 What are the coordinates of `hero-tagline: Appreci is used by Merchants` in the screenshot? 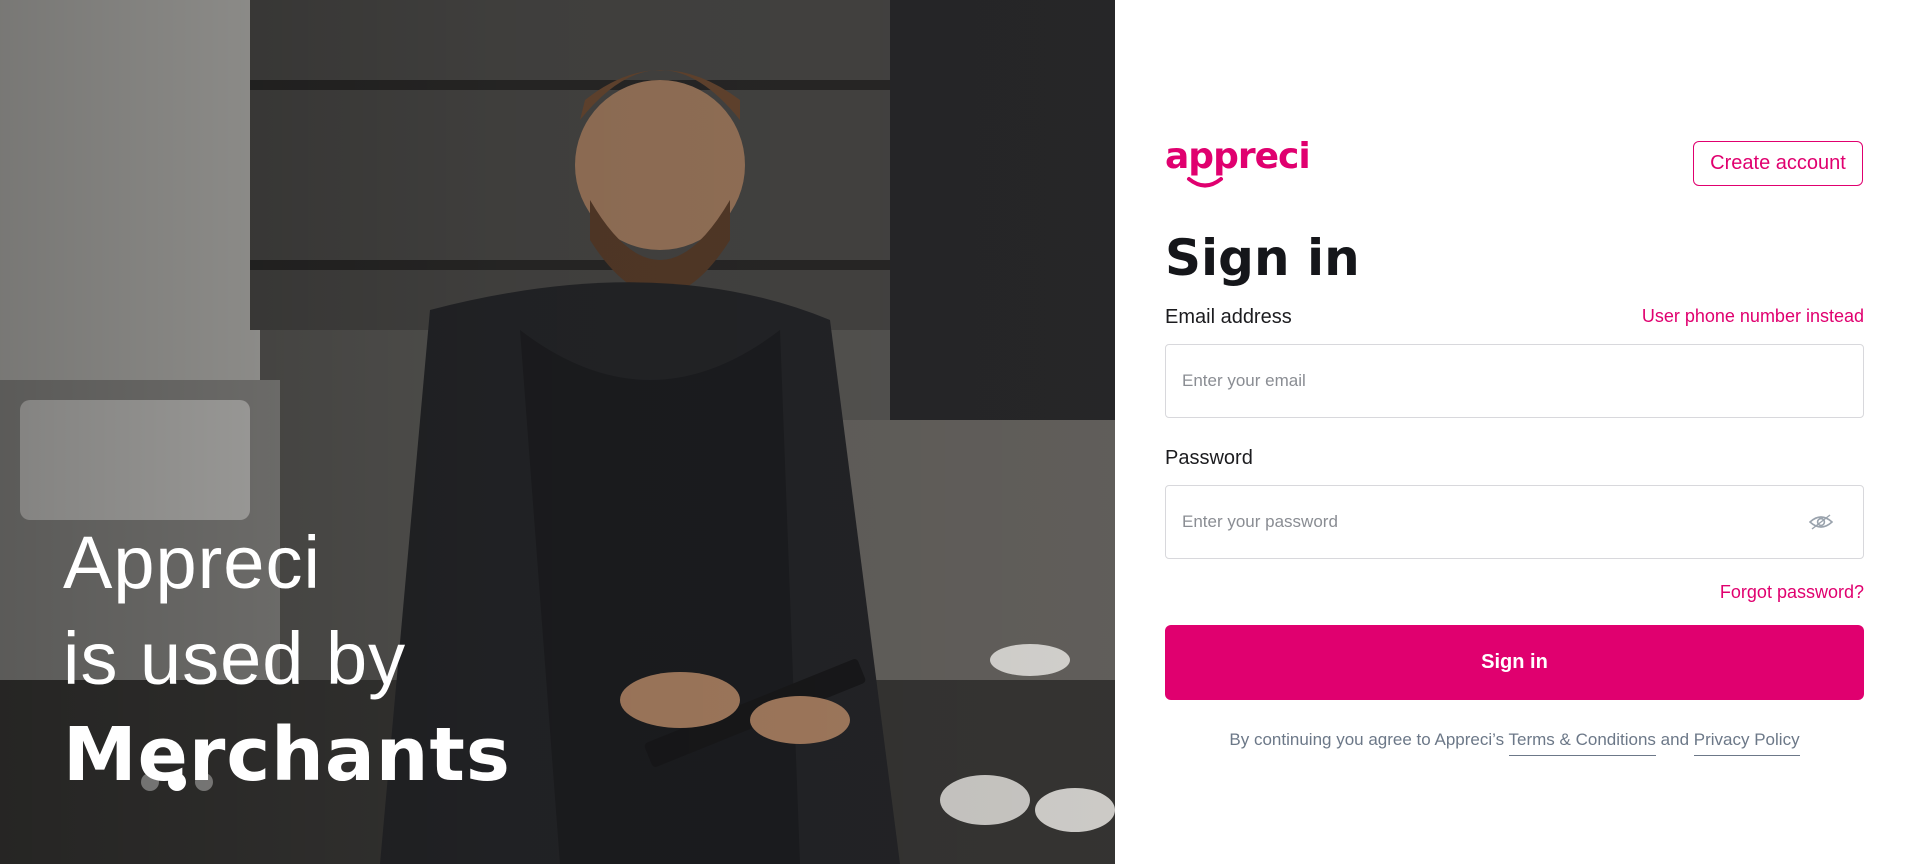 It's located at (287, 659).